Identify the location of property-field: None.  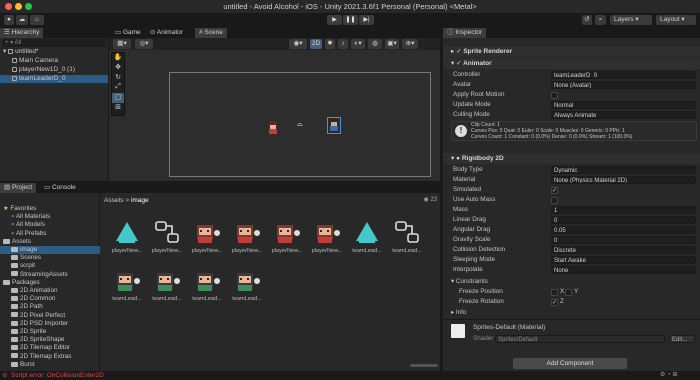
(623, 270).